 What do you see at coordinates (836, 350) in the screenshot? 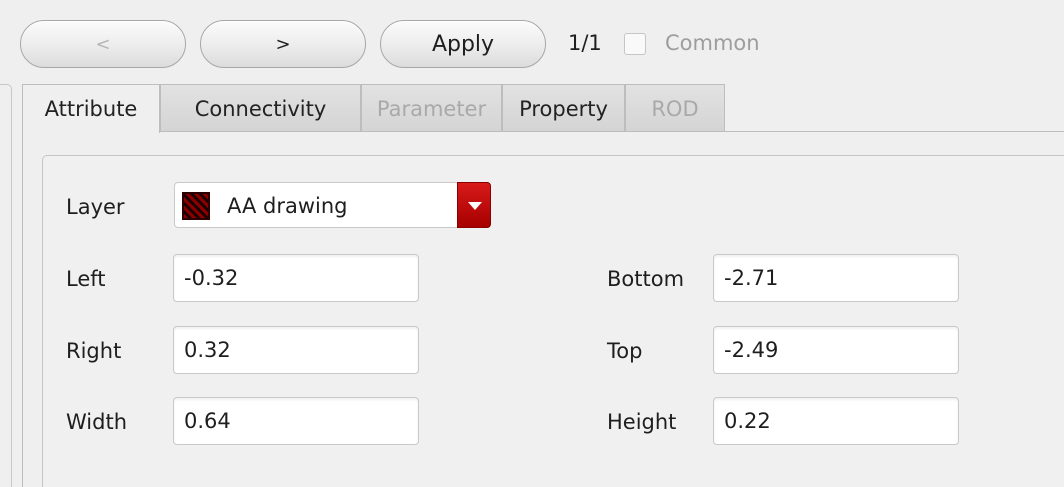
I see `top-field: -2.49` at bounding box center [836, 350].